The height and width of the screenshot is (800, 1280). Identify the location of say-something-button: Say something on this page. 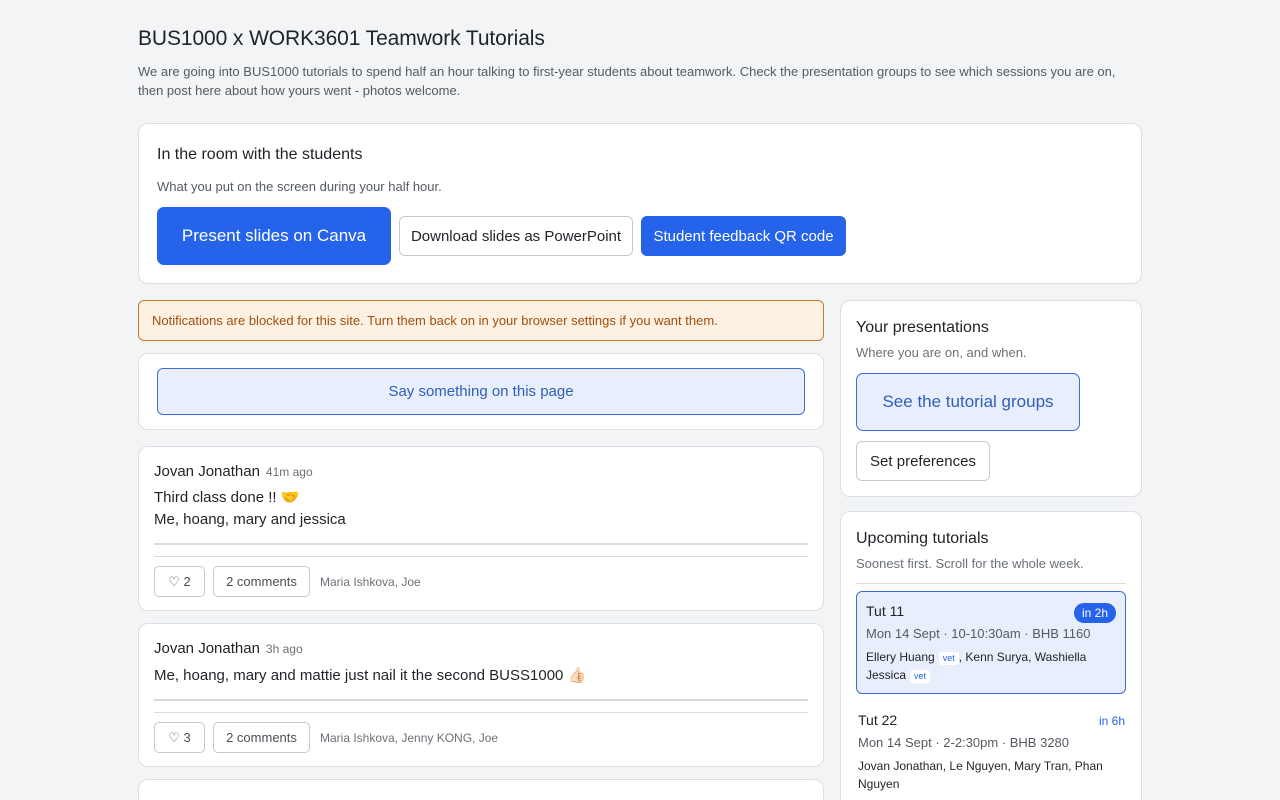
(481, 391).